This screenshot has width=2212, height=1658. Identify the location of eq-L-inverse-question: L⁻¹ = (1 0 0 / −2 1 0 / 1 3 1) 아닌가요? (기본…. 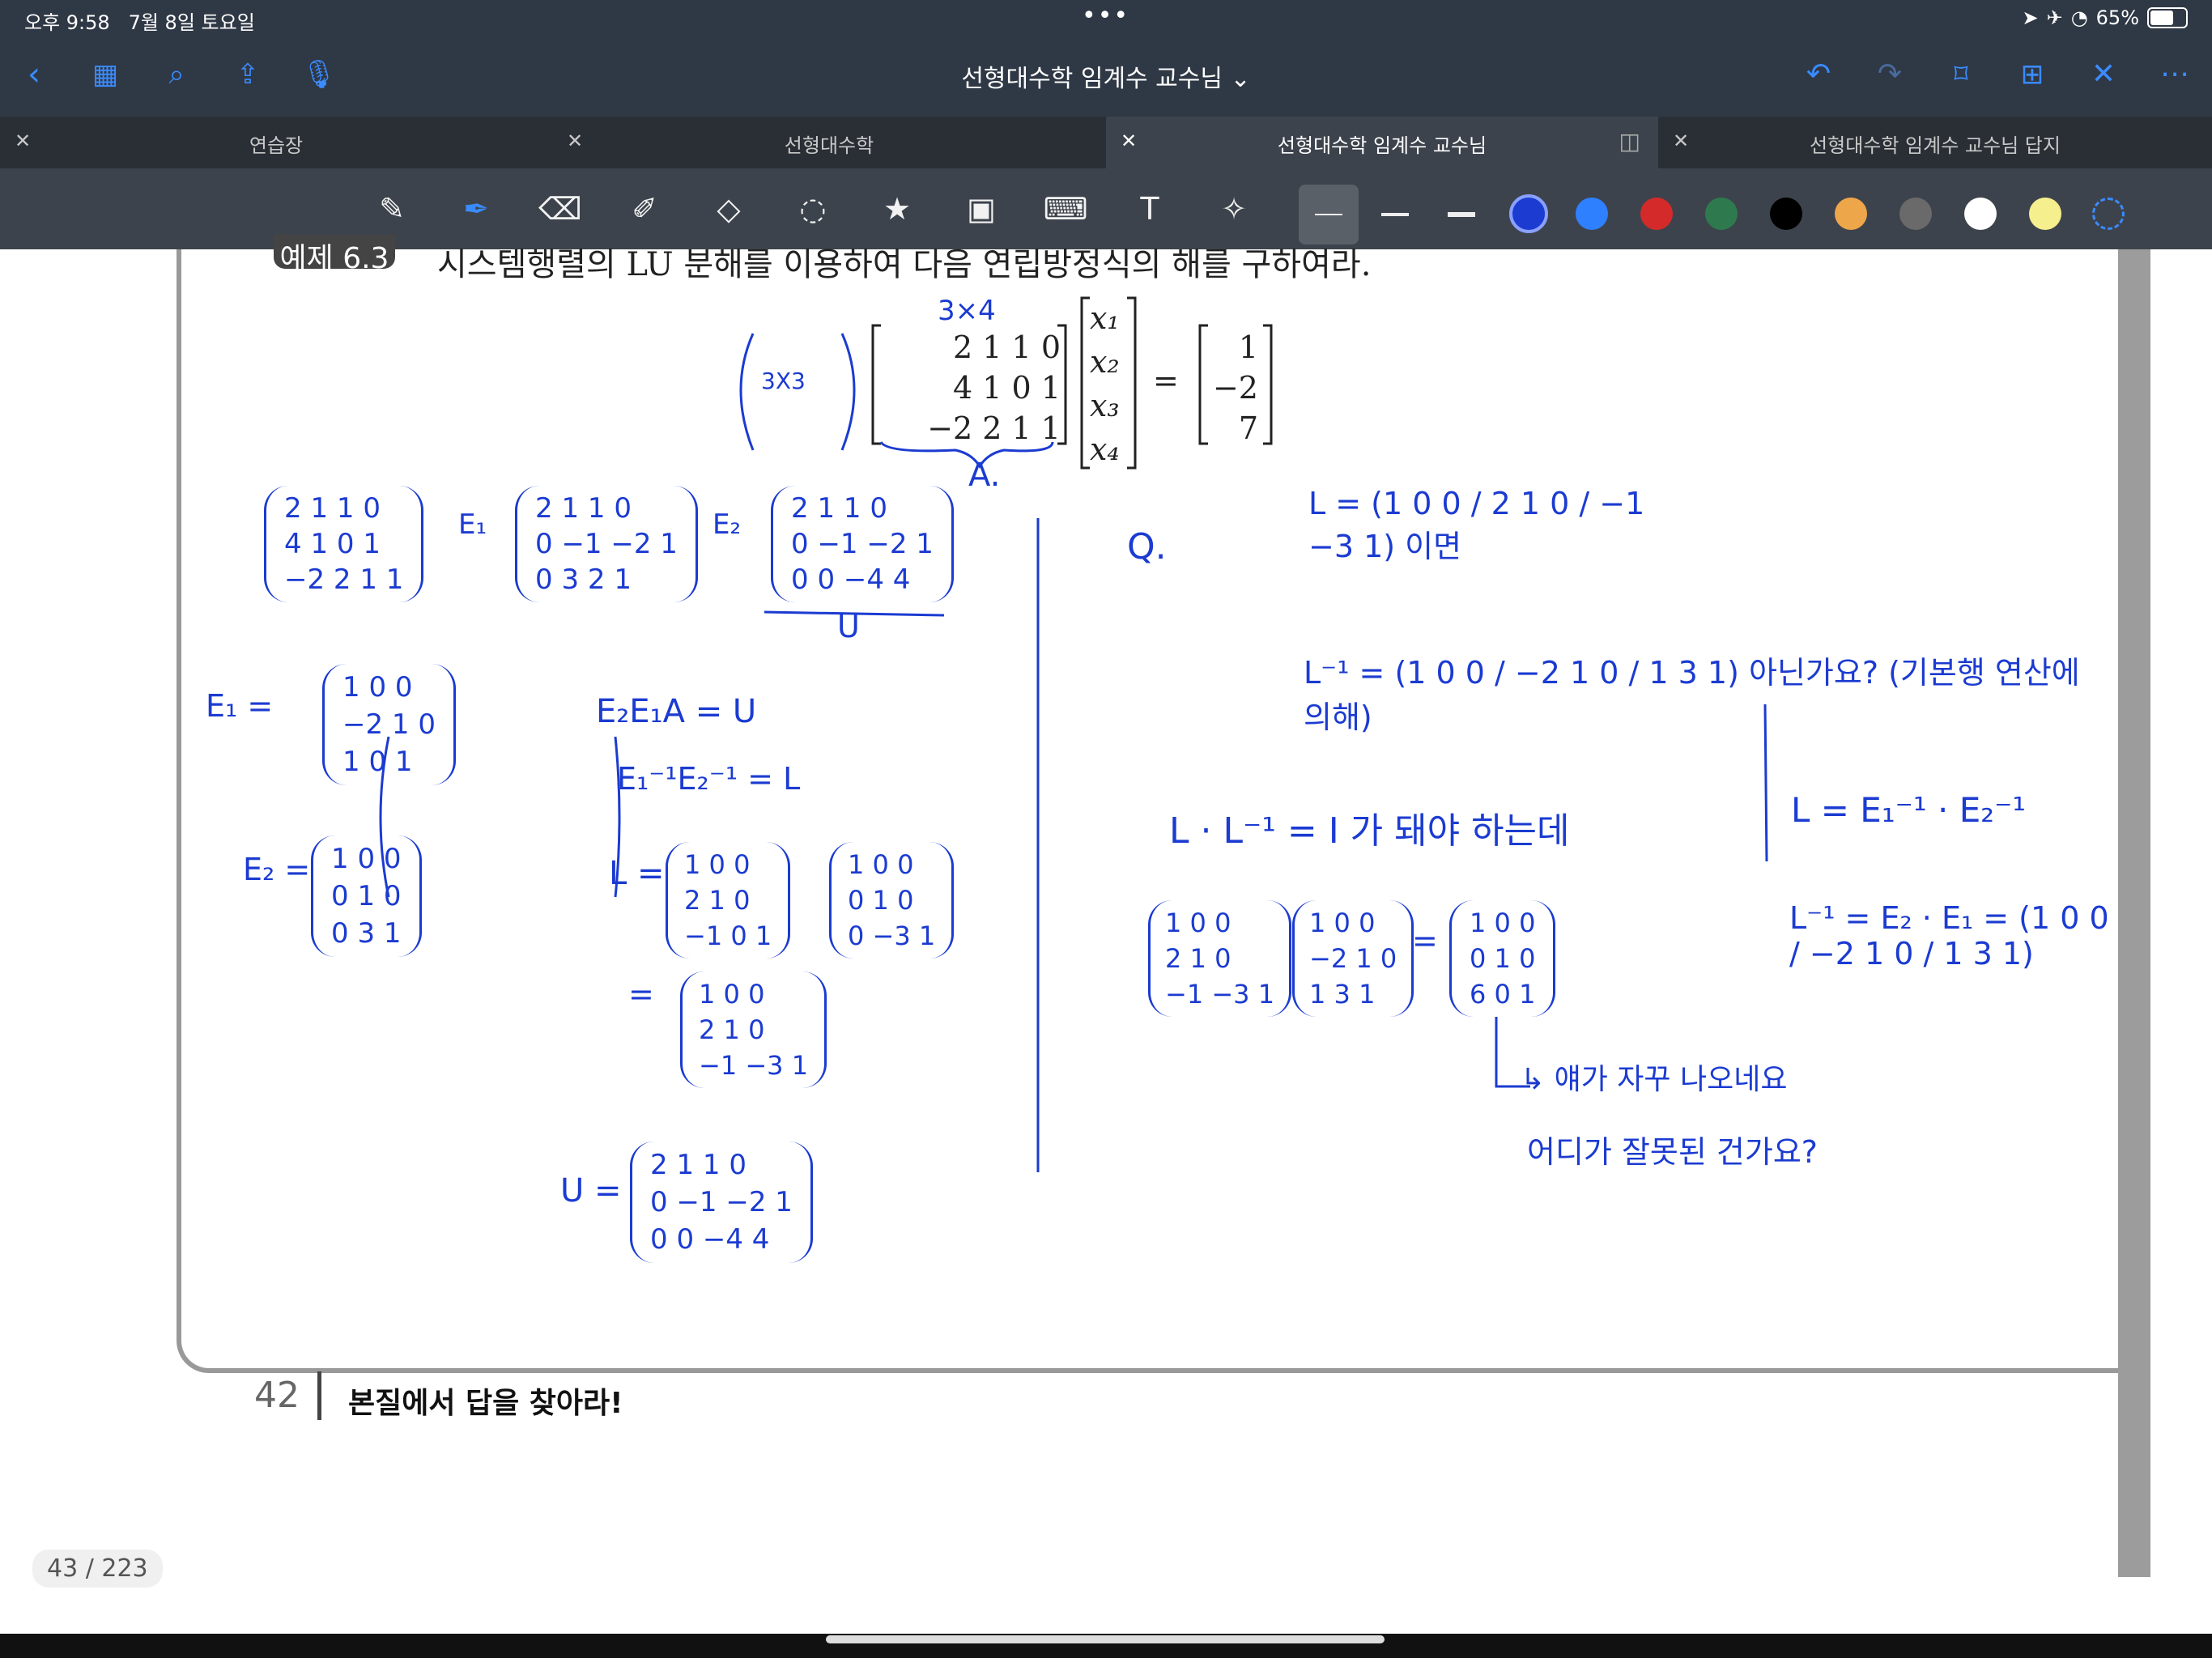
(1692, 695).